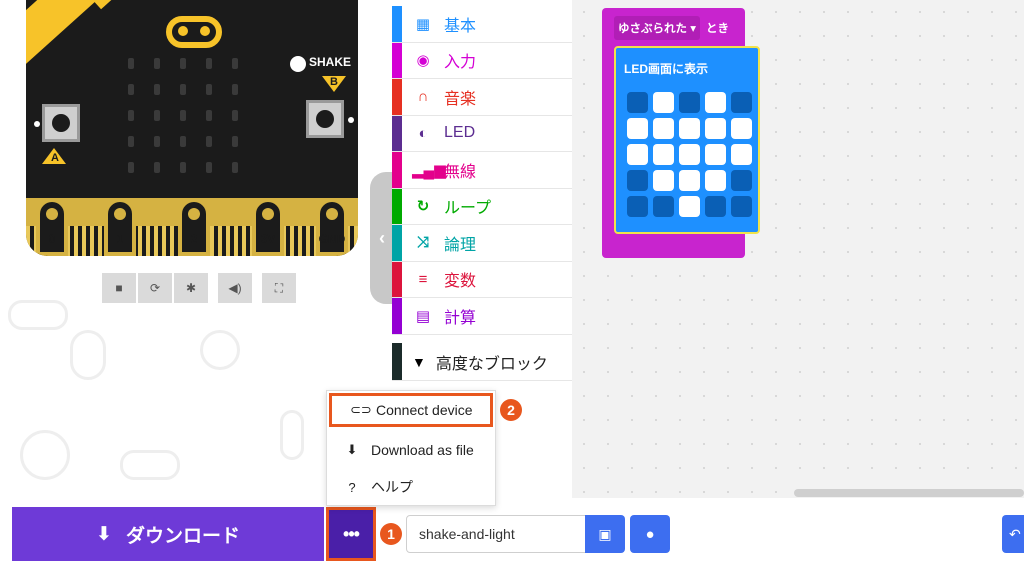 The image size is (1024, 565). I want to click on button-b, so click(325, 119).